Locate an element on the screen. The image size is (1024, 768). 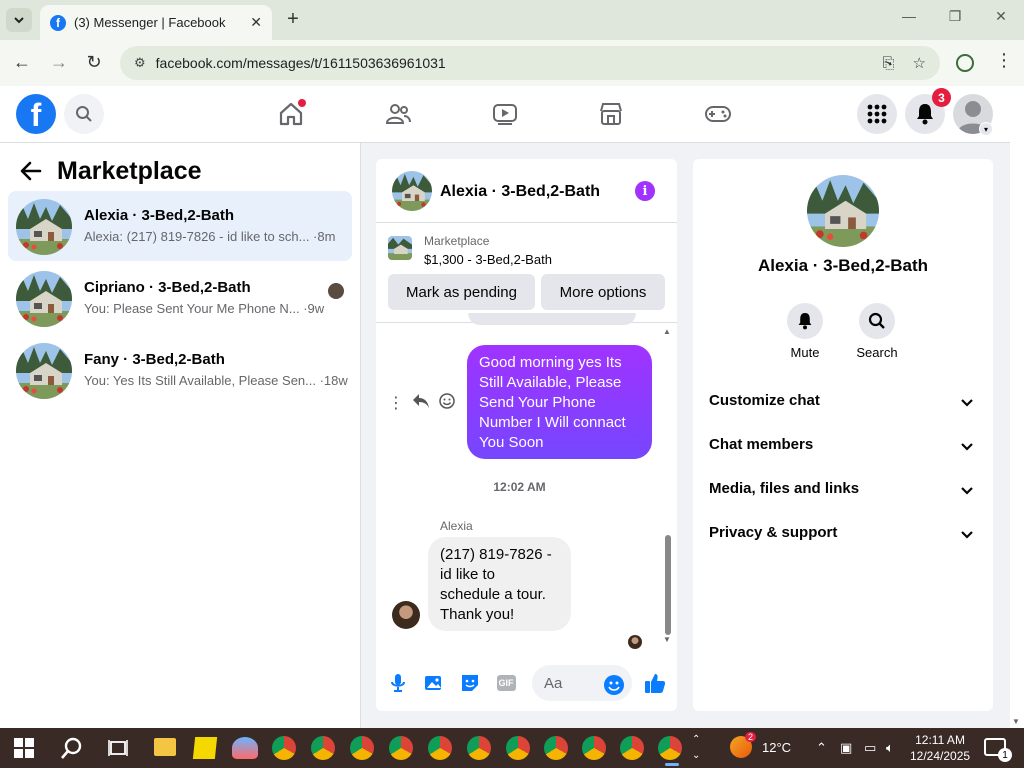
tab-close-icon: ✕ is located at coordinates (256, 22).